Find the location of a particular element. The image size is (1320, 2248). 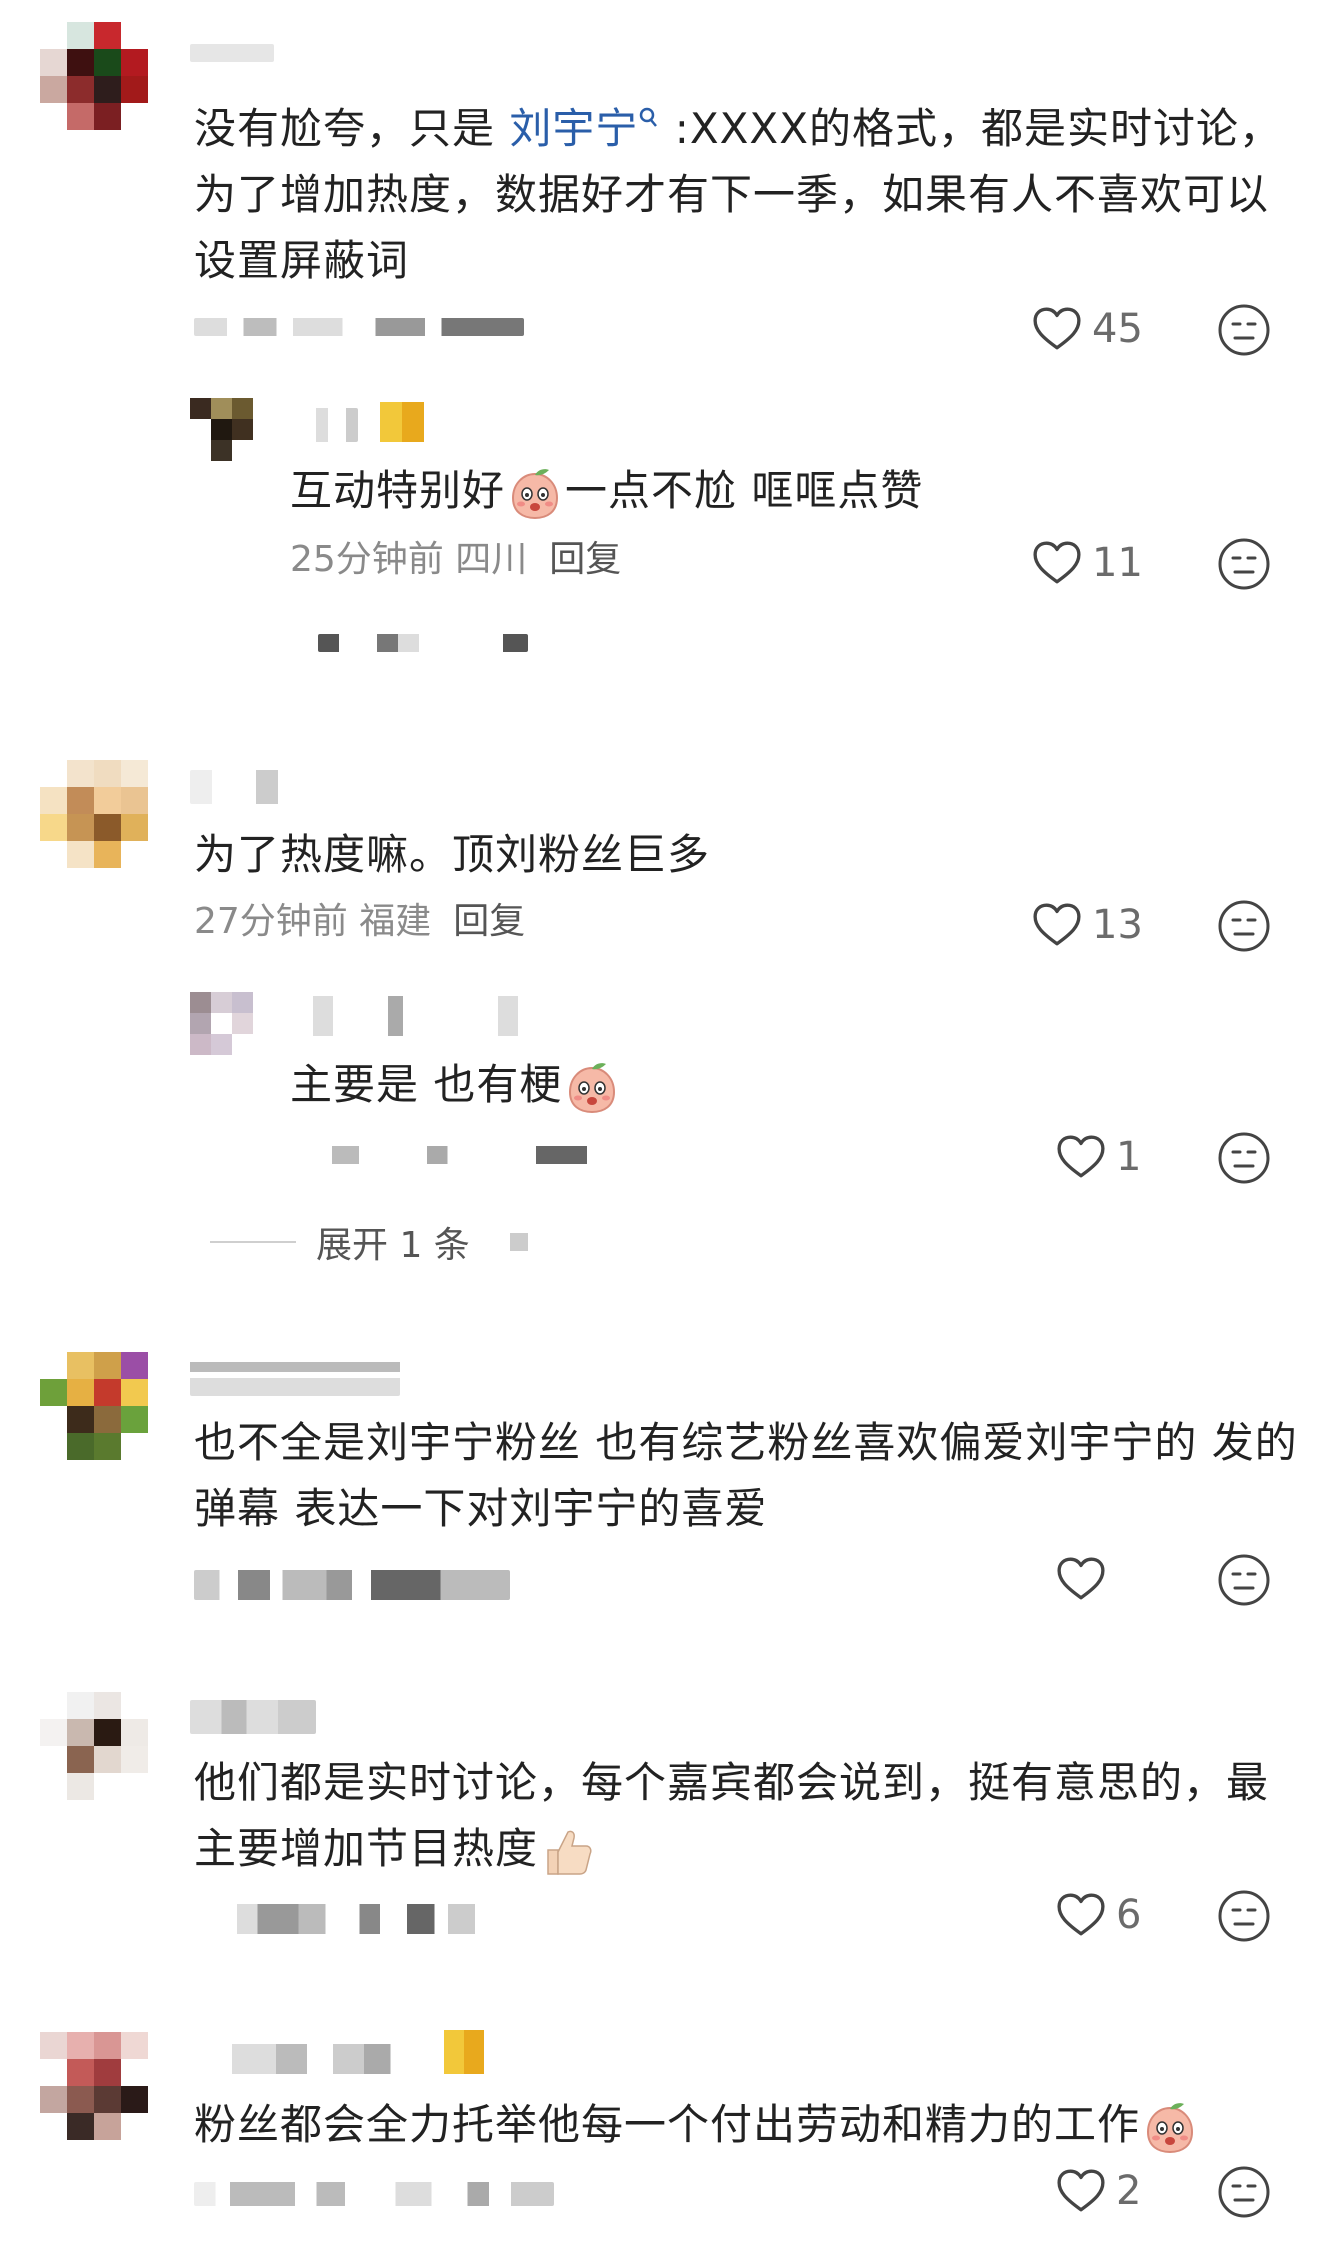

divider-line is located at coordinates (253, 1242).